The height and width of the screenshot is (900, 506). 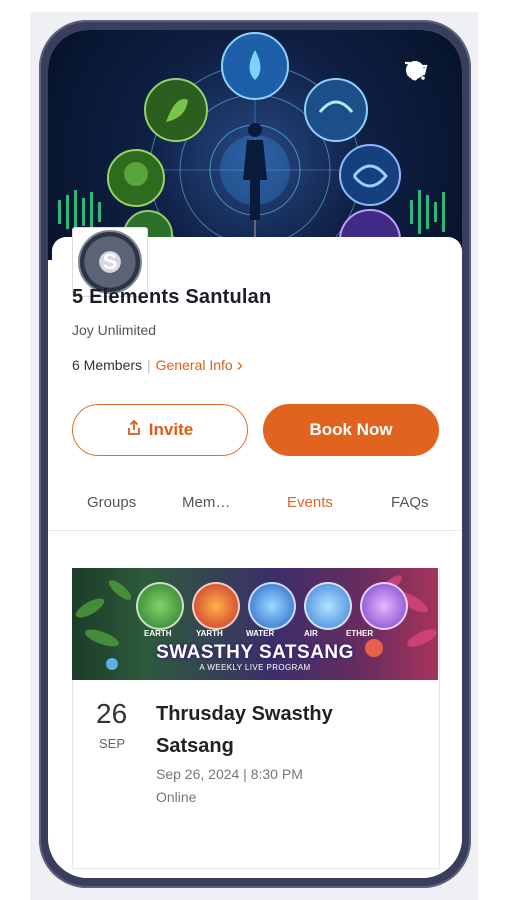 What do you see at coordinates (311, 633) in the screenshot?
I see `element-label-air: AIR` at bounding box center [311, 633].